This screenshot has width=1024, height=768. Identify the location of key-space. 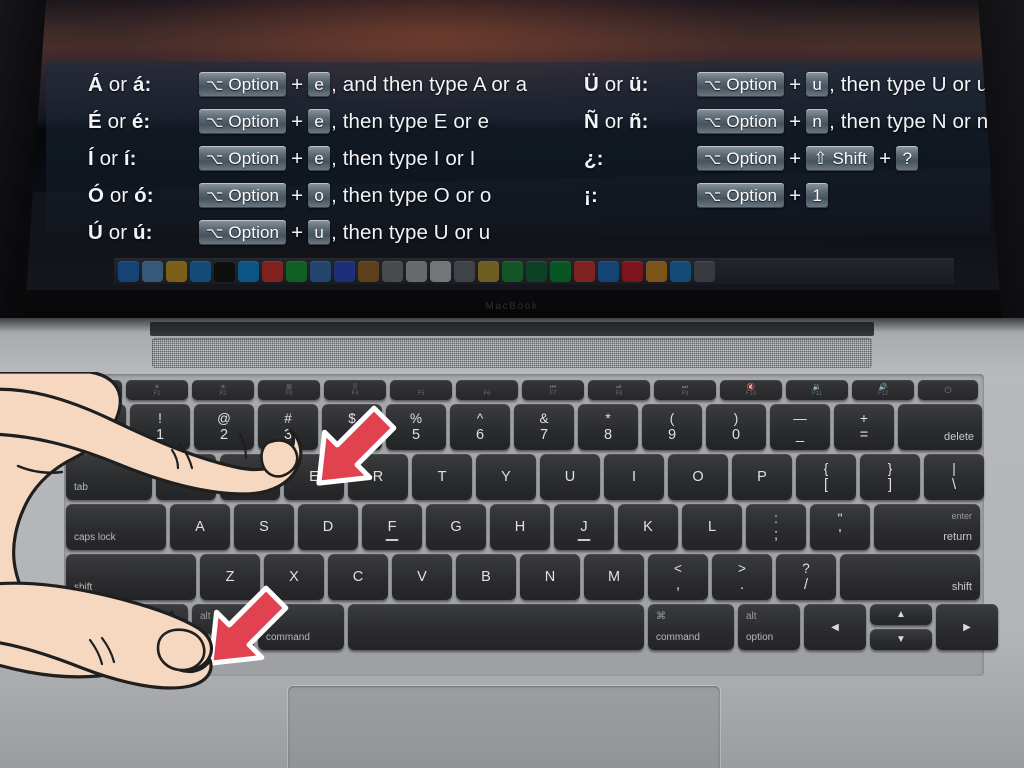
(496, 627).